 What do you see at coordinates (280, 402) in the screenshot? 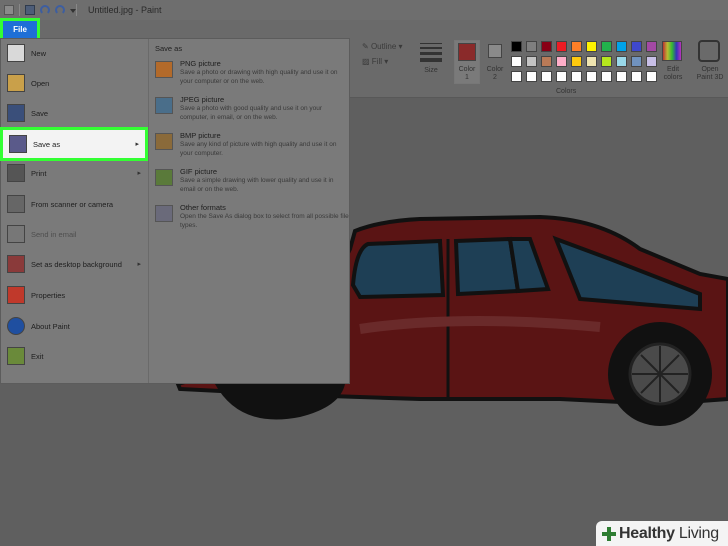
I see `car-wheel-front` at bounding box center [280, 402].